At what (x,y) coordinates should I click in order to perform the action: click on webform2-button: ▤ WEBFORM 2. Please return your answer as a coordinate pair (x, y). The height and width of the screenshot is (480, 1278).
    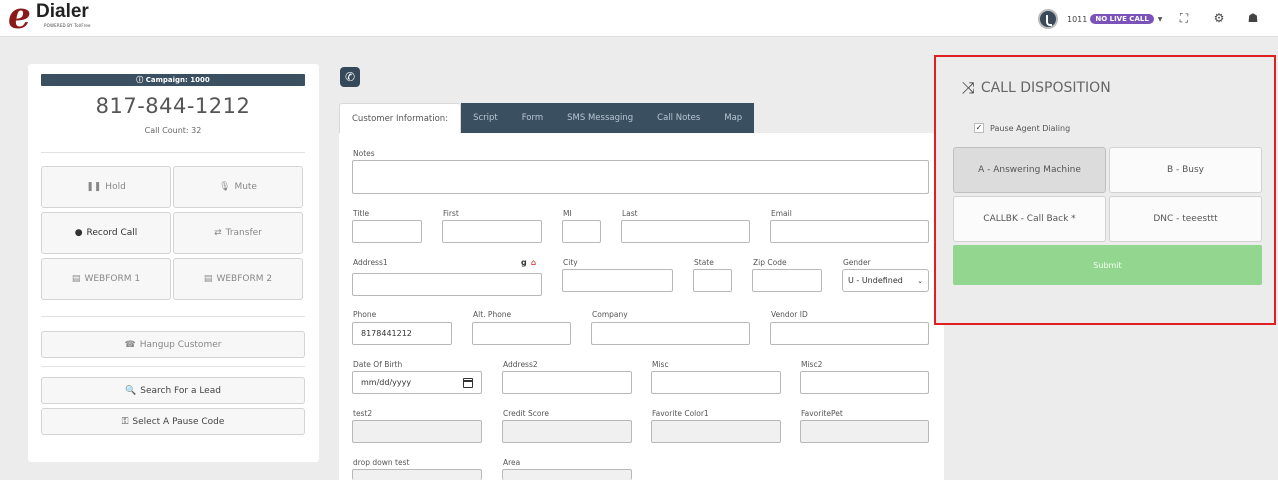
    Looking at the image, I should click on (238, 279).